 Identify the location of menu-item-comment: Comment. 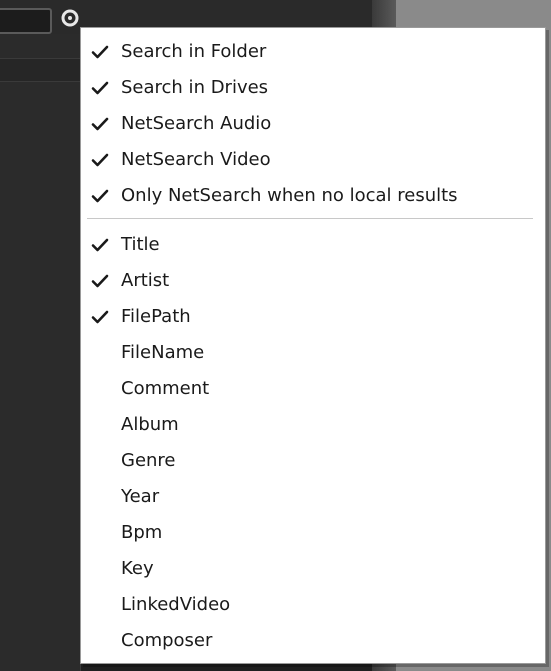
(313, 389).